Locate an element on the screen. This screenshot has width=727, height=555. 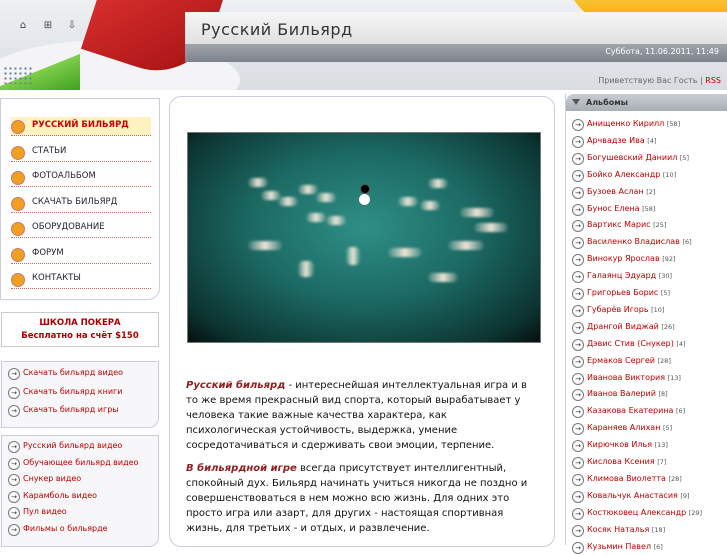
album-name: Вартикс Марис [25] is located at coordinates (626, 224).